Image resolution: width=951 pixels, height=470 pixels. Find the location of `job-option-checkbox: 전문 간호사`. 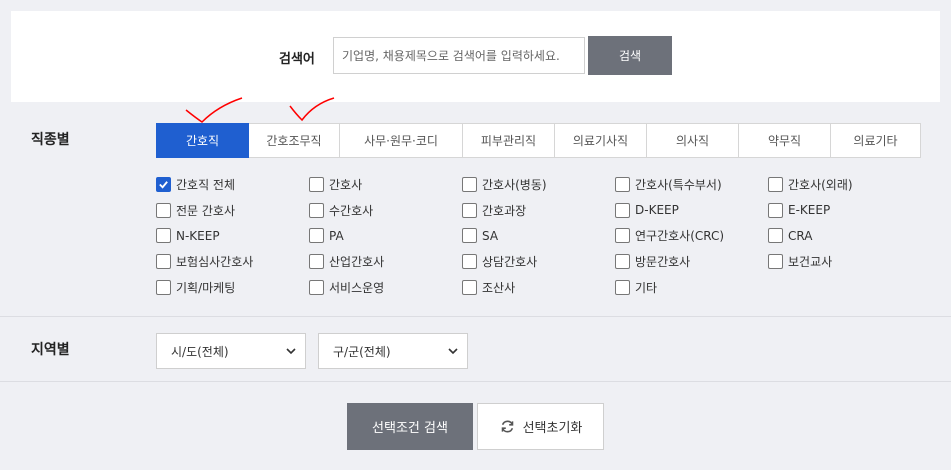

job-option-checkbox: 전문 간호사 is located at coordinates (232, 211).